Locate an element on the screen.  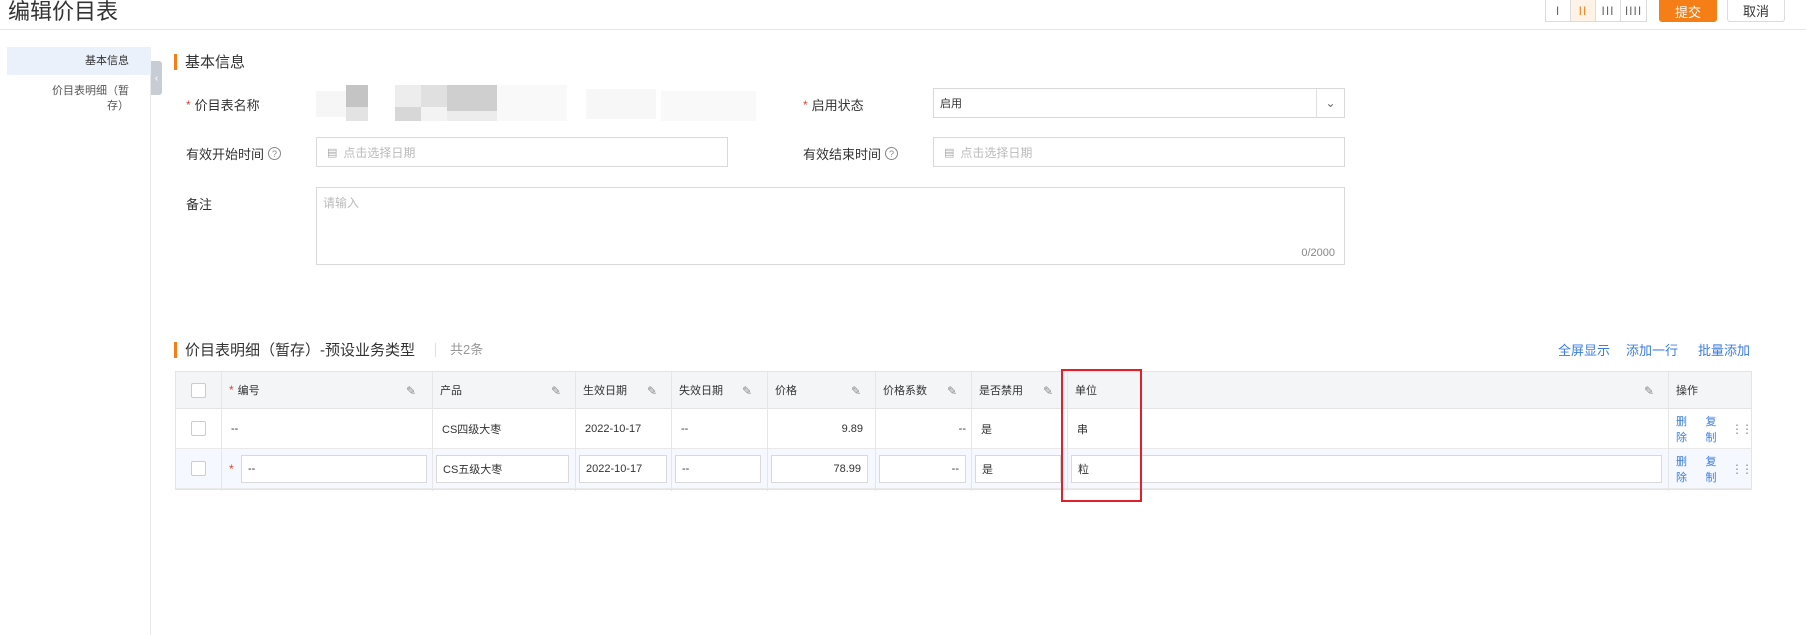
start-time-label: 有效开始时间 ? is located at coordinates (234, 153).